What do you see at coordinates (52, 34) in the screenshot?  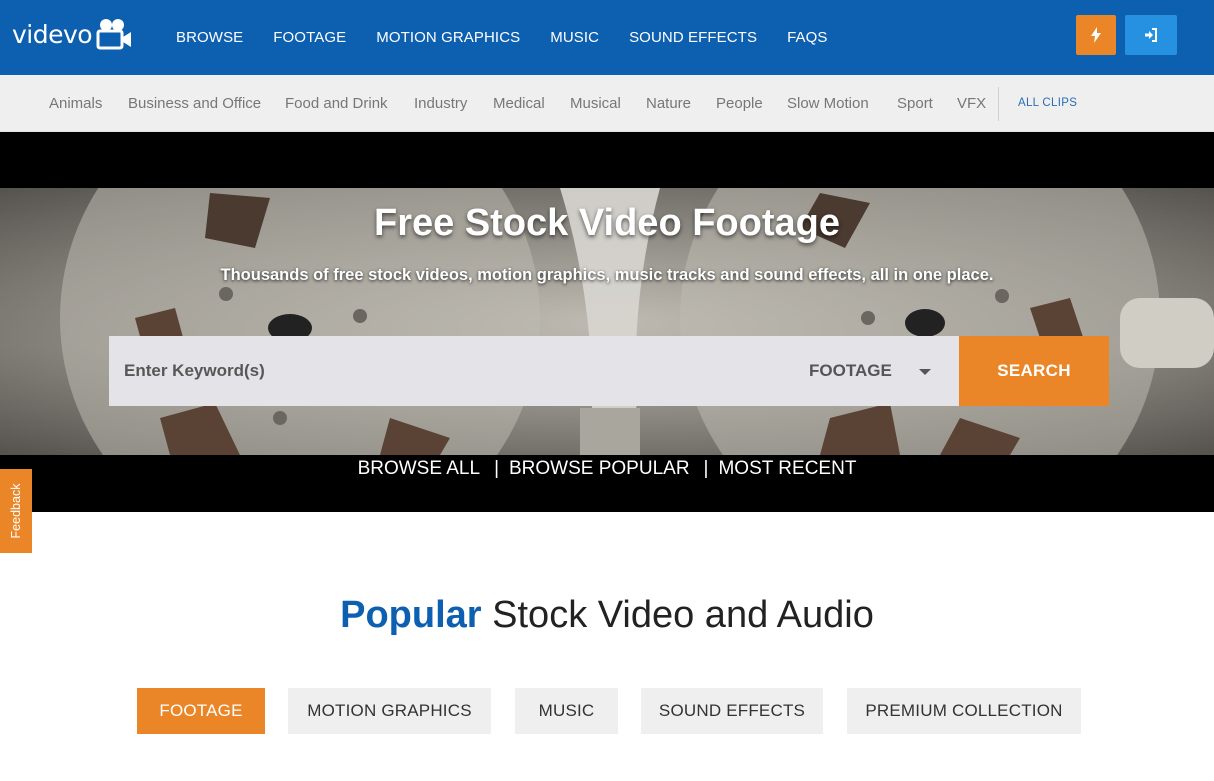 I see `logo-text: videvo` at bounding box center [52, 34].